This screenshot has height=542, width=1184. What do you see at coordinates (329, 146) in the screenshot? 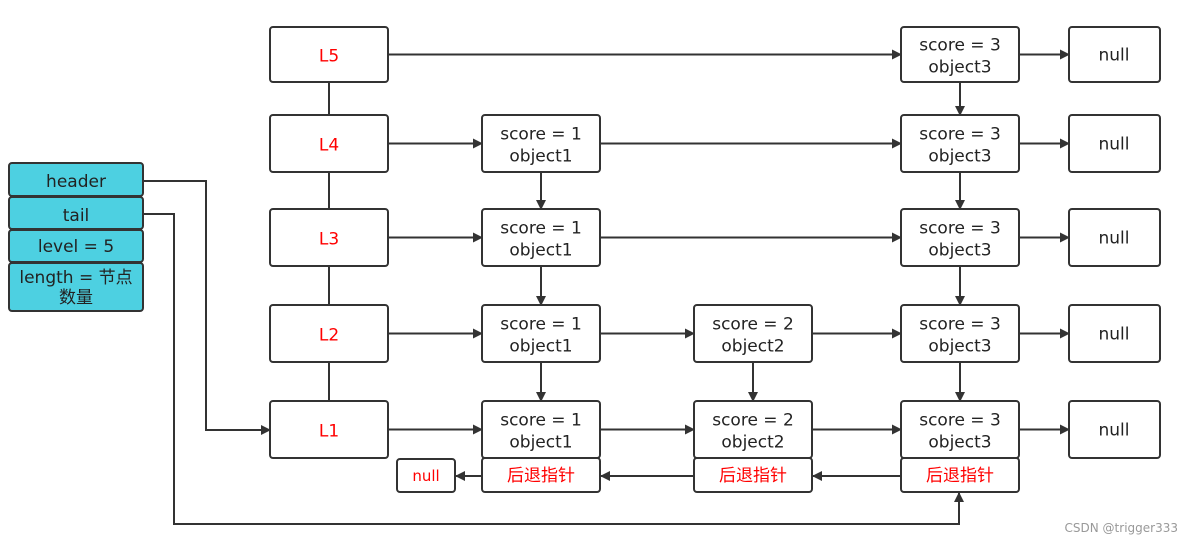
I see `level-label: L4` at bounding box center [329, 146].